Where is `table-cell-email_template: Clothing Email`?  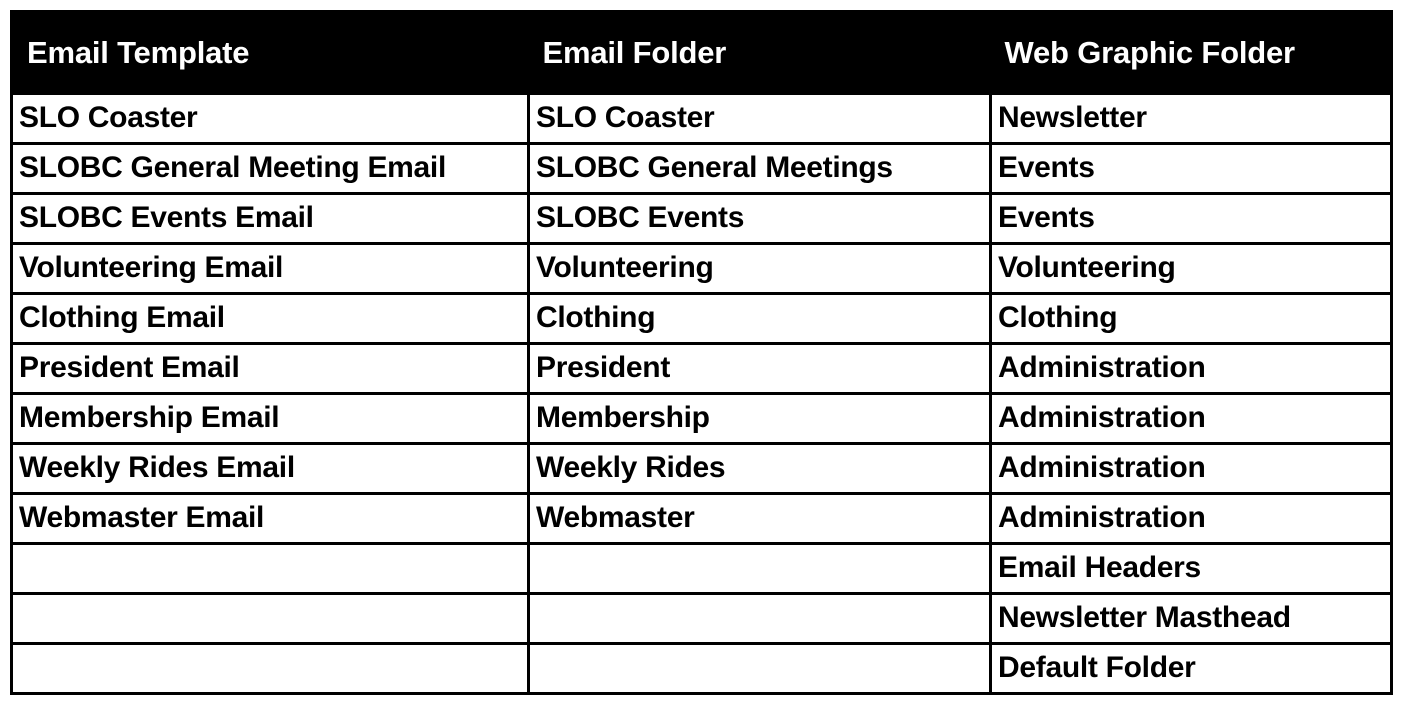
table-cell-email_template: Clothing Email is located at coordinates (270, 318).